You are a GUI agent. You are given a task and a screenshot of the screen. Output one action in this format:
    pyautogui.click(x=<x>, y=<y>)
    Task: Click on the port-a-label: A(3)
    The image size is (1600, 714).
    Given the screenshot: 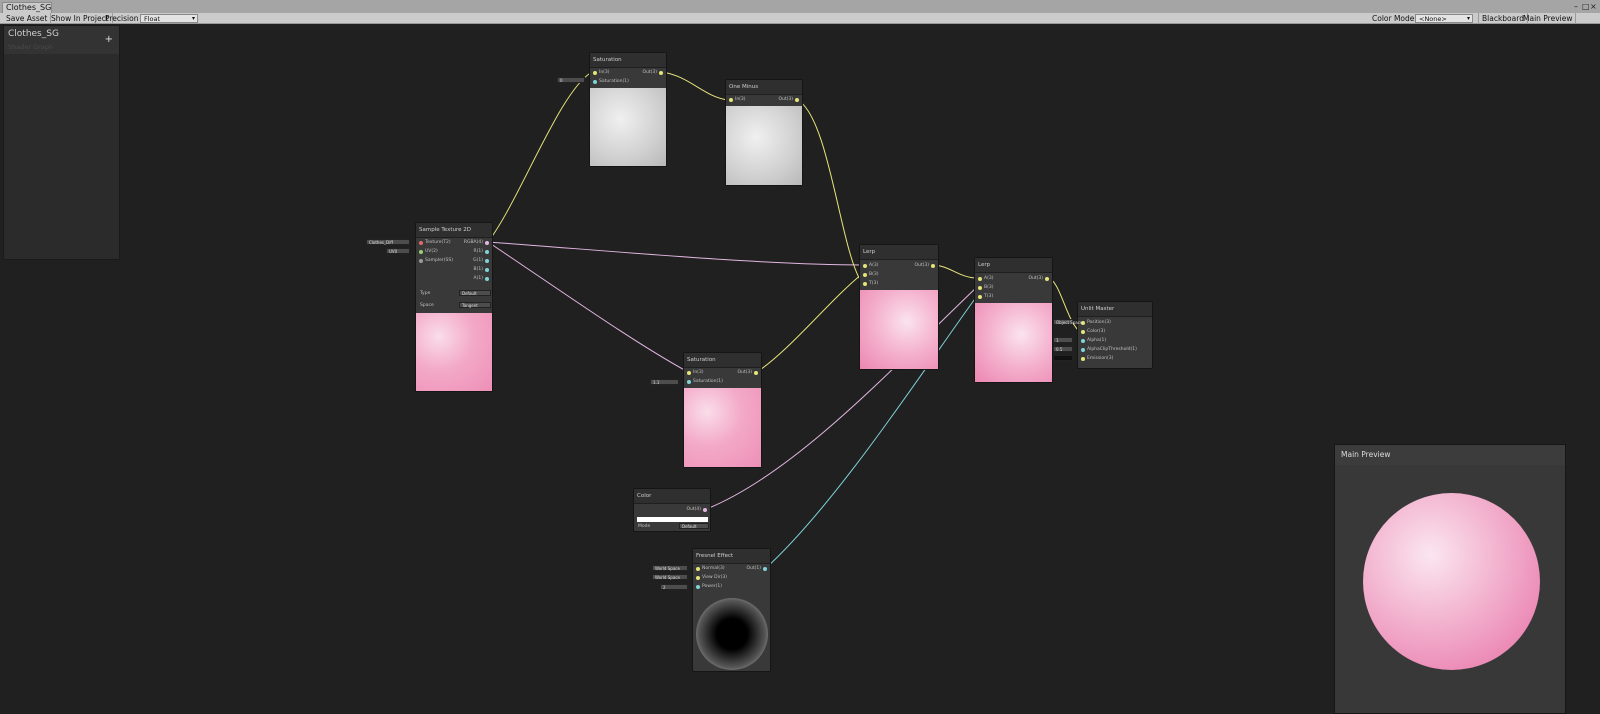 What is the action you would take?
    pyautogui.click(x=874, y=265)
    